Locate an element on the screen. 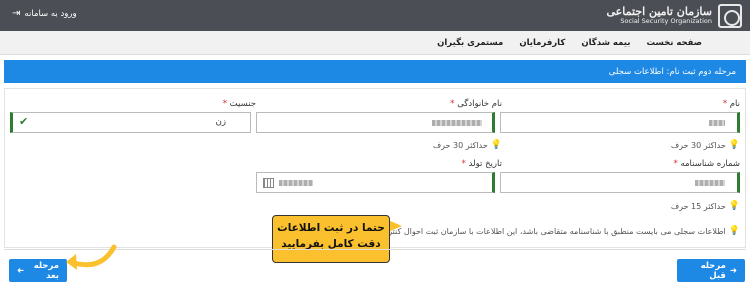  next-step-label: مرحله بعد is located at coordinates (46, 270).